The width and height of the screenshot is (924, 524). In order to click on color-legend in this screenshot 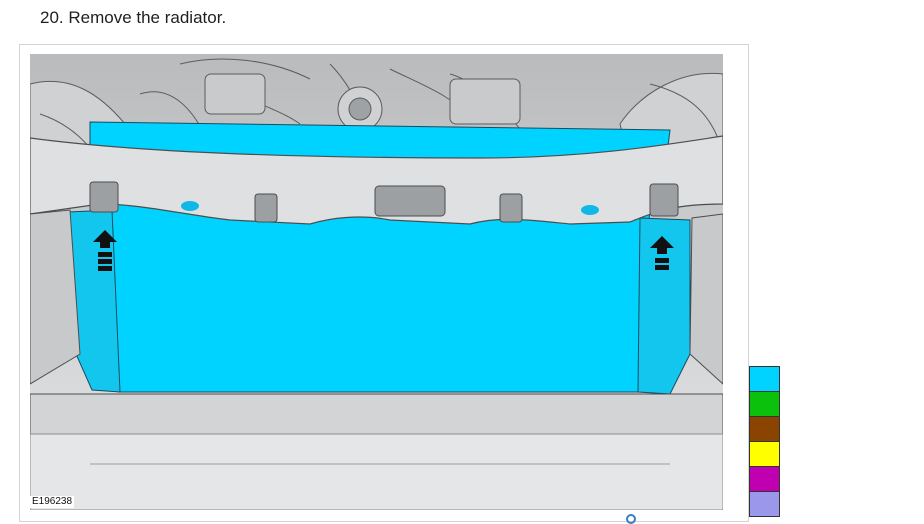, I will do `click(764, 441)`.